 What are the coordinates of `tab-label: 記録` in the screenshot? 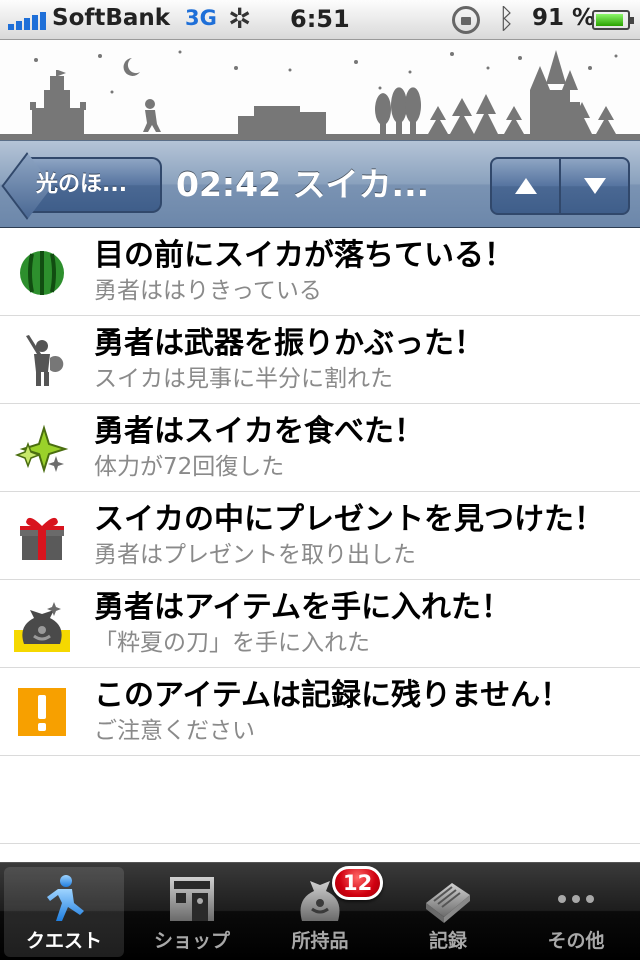 It's located at (447, 941).